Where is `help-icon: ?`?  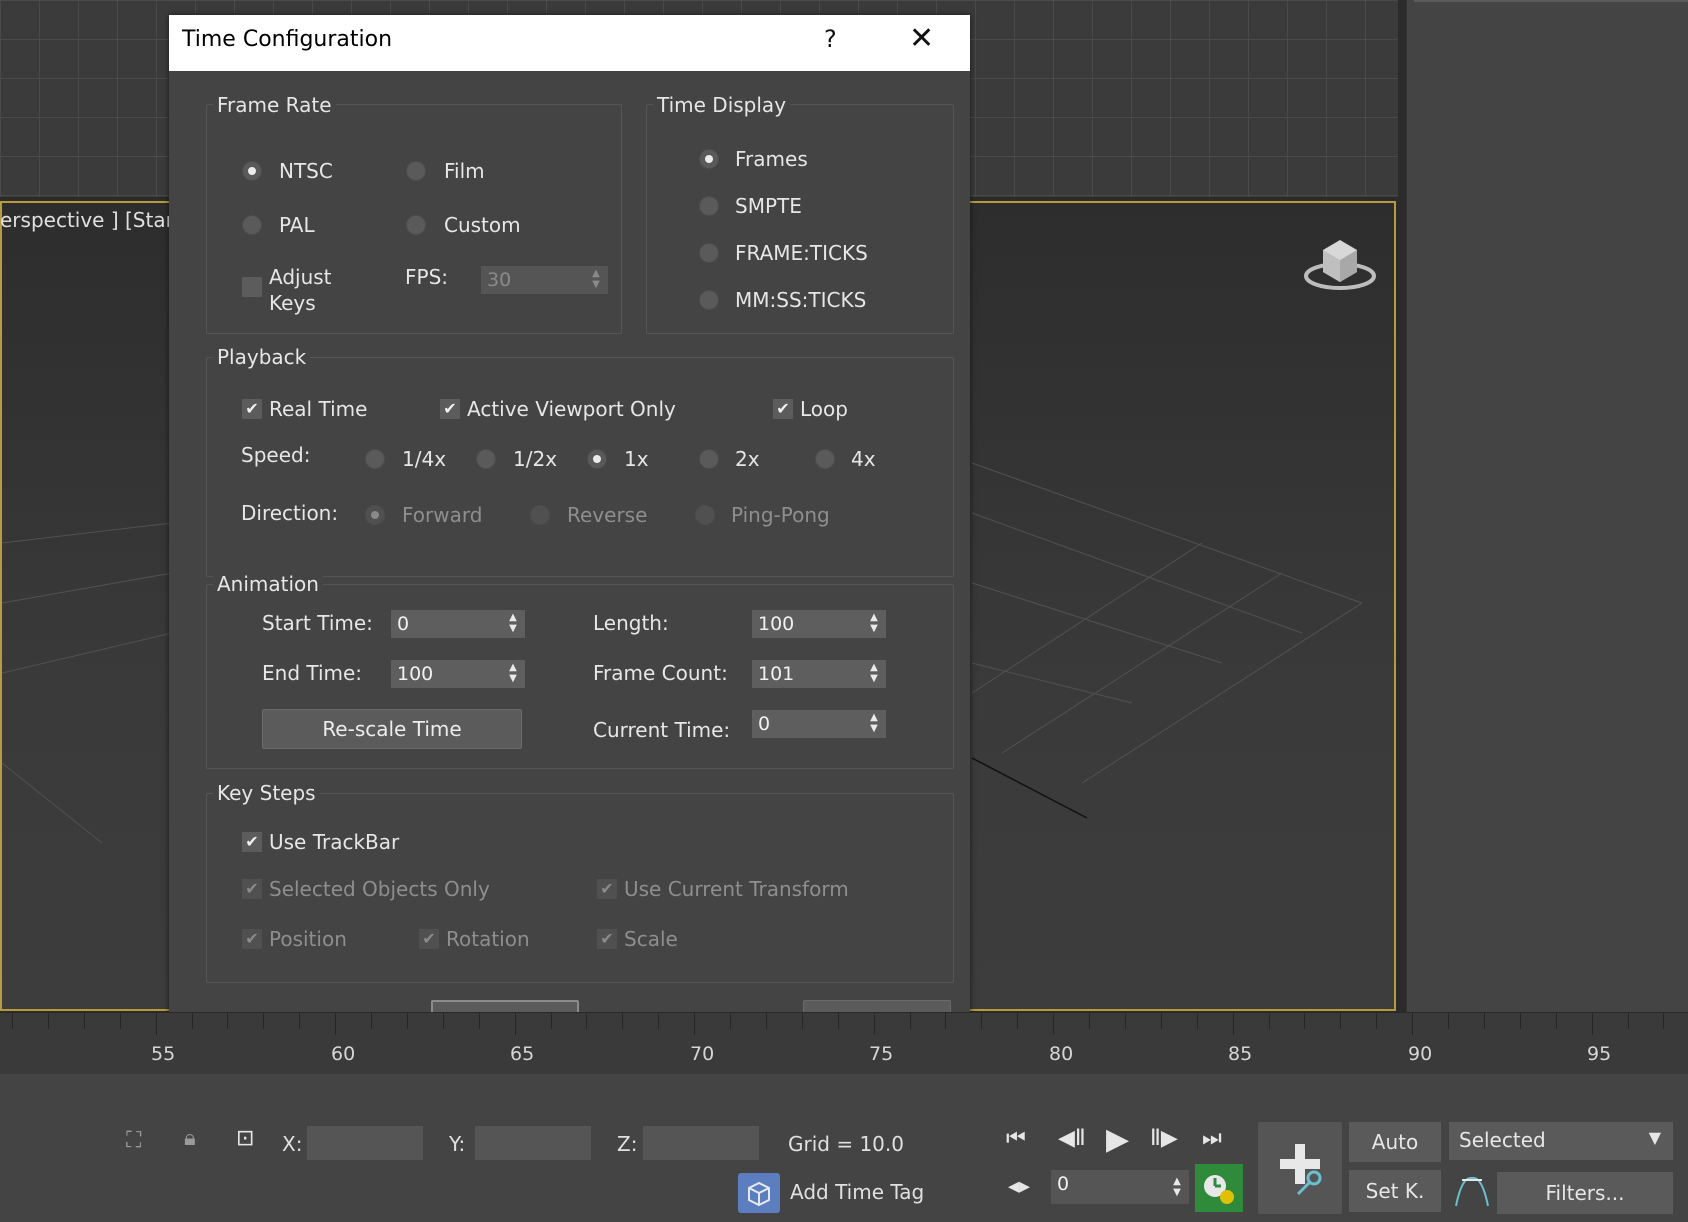
help-icon: ? is located at coordinates (830, 39).